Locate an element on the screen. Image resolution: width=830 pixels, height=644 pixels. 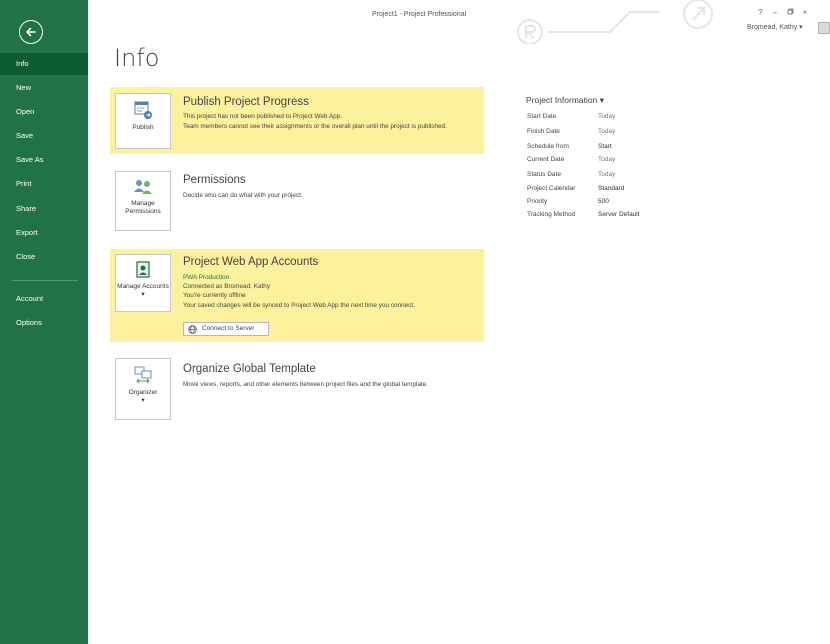
sidebar-divider is located at coordinates (45, 280).